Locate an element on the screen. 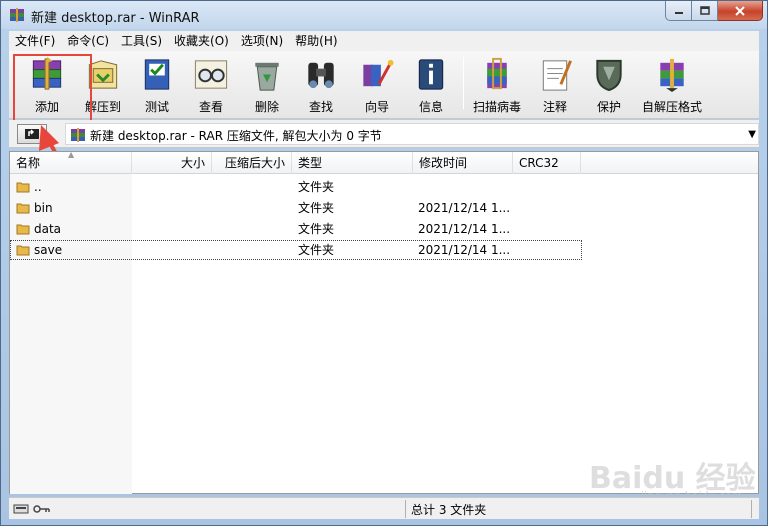  column-headers: 名称 大小 压缩后大小 类型 修改时间 CRC32 is located at coordinates (384, 163).